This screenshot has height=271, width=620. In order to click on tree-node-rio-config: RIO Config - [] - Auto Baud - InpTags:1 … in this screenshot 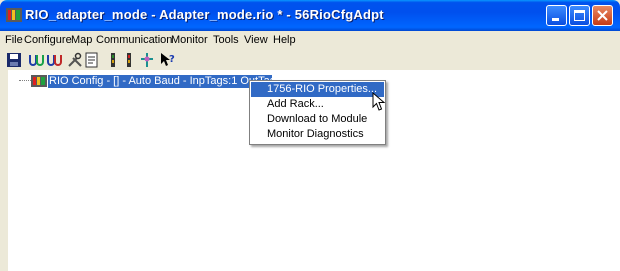, I will do `click(160, 81)`.